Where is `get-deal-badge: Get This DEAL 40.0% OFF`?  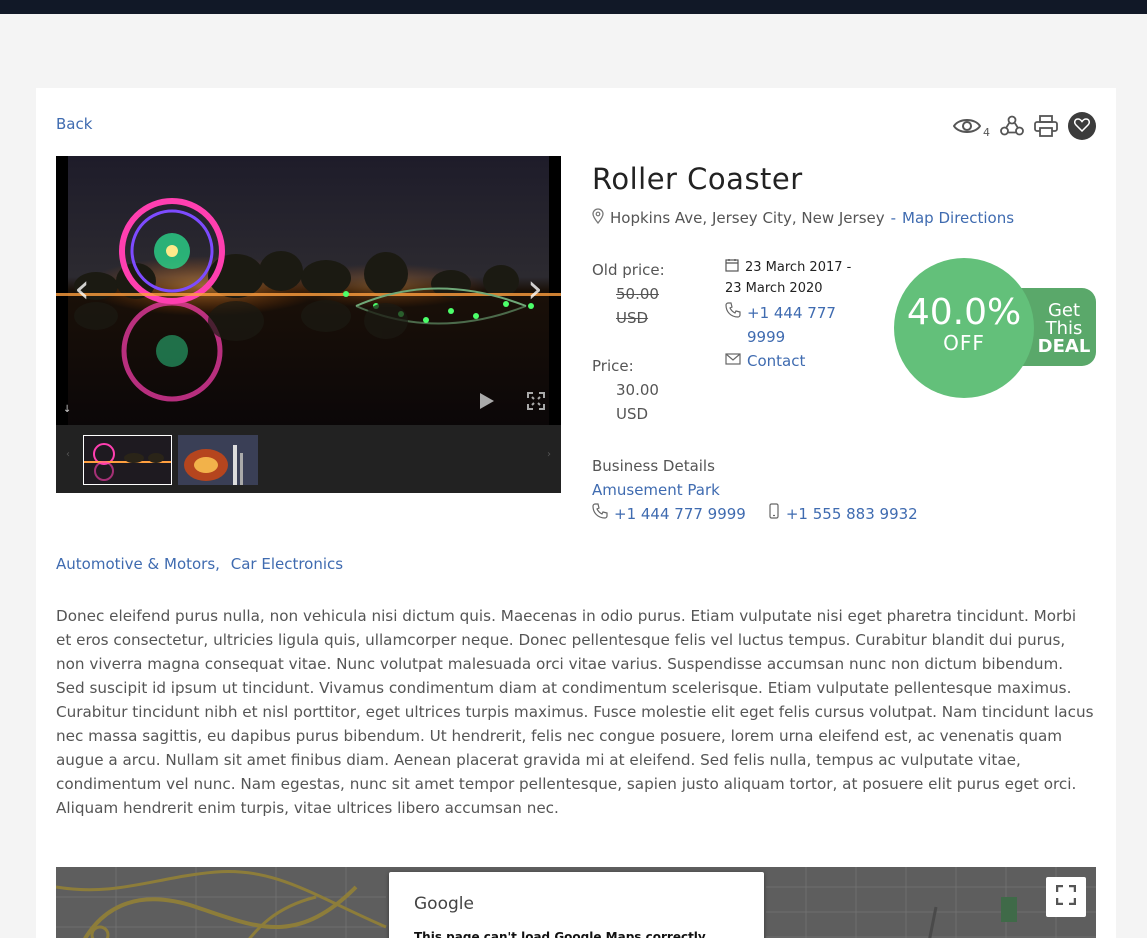
get-deal-badge: Get This DEAL 40.0% OFF is located at coordinates (999, 328).